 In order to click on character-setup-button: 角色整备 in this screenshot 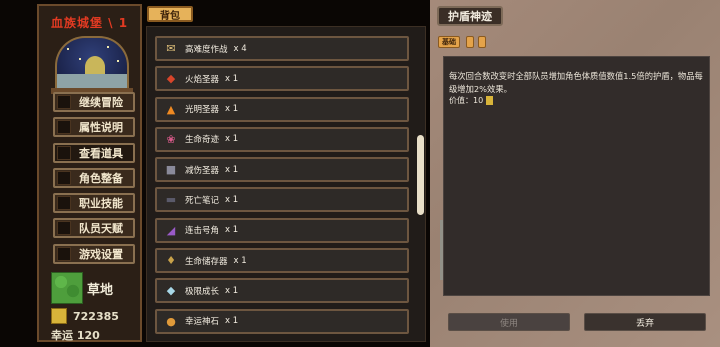, I will do `click(94, 177)`.